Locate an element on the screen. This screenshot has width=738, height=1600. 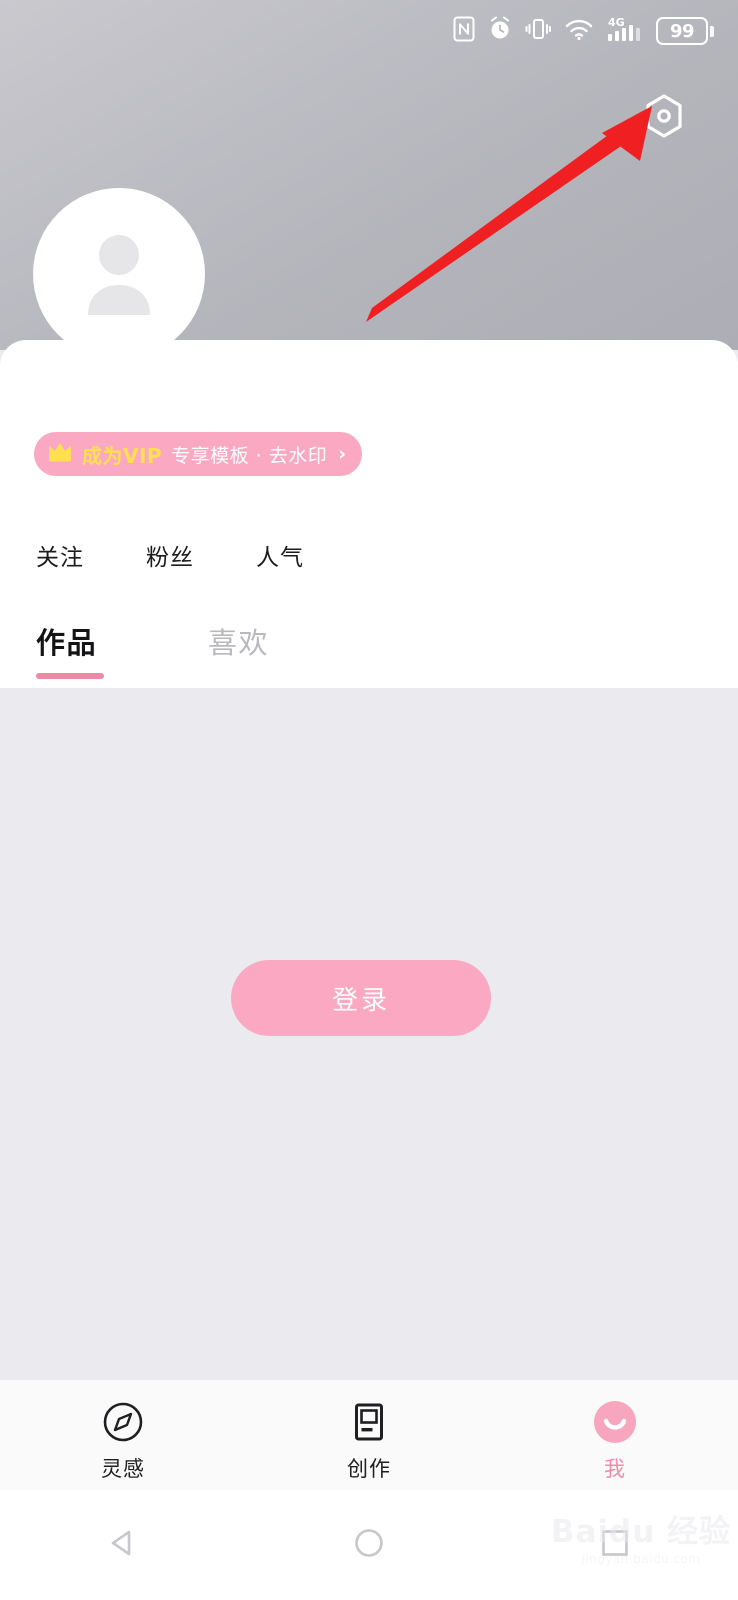
settings-gear-icon is located at coordinates (664, 118).